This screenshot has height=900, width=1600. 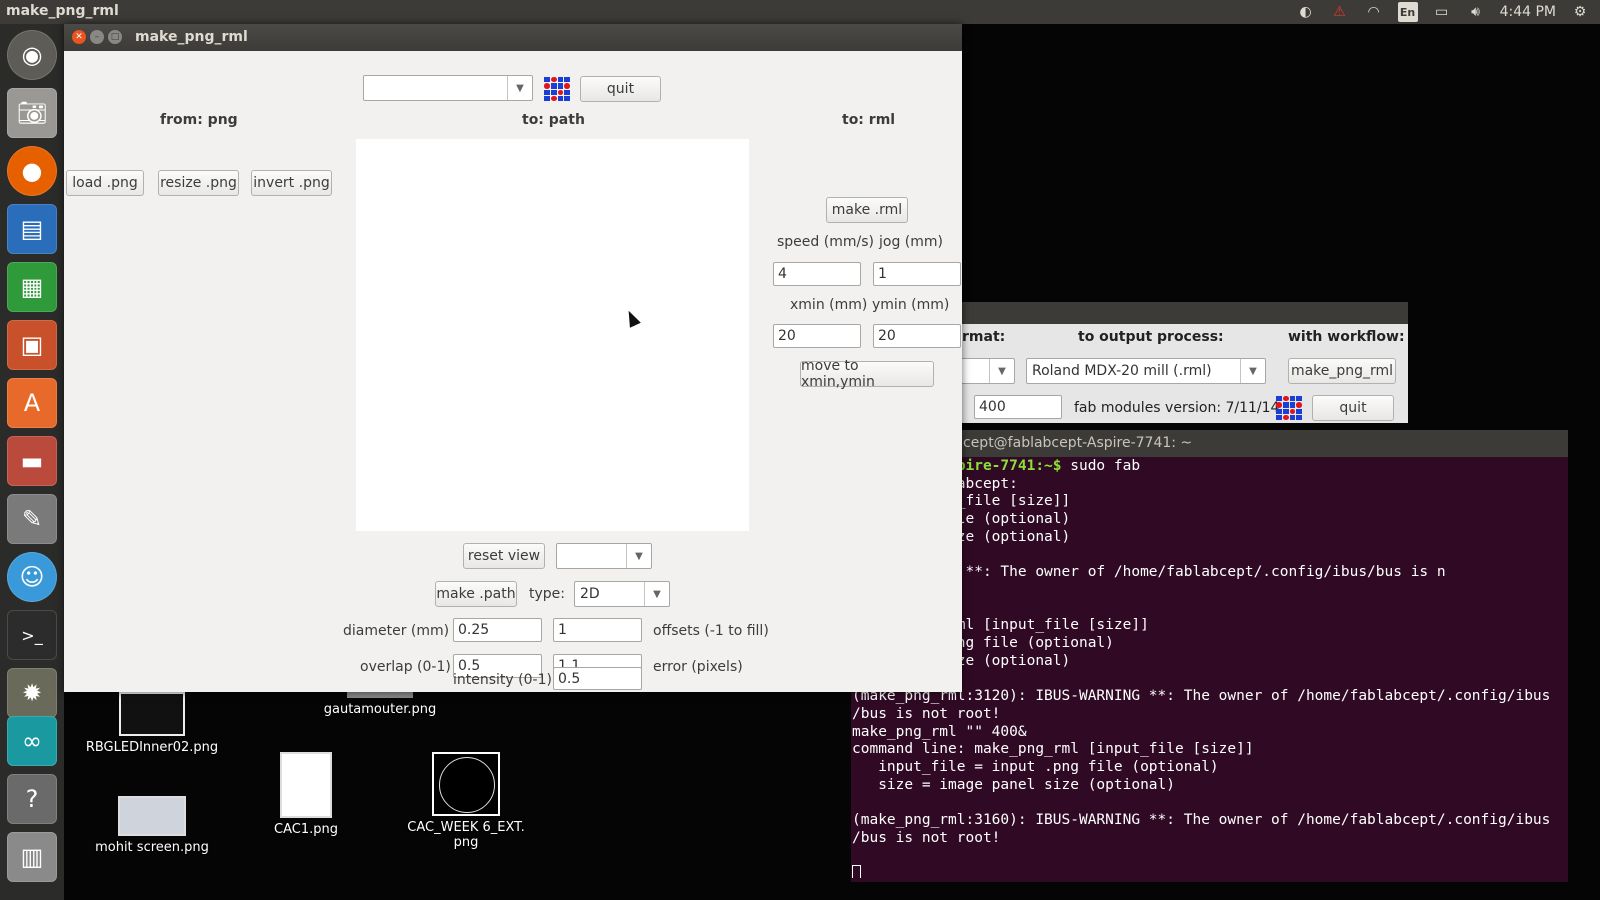 What do you see at coordinates (97, 37) in the screenshot?
I see `minimize-icon: –` at bounding box center [97, 37].